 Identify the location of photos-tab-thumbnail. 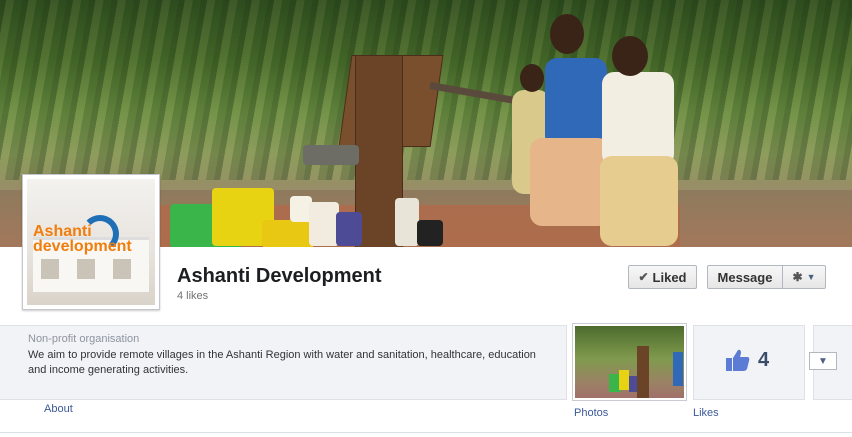
(629, 362).